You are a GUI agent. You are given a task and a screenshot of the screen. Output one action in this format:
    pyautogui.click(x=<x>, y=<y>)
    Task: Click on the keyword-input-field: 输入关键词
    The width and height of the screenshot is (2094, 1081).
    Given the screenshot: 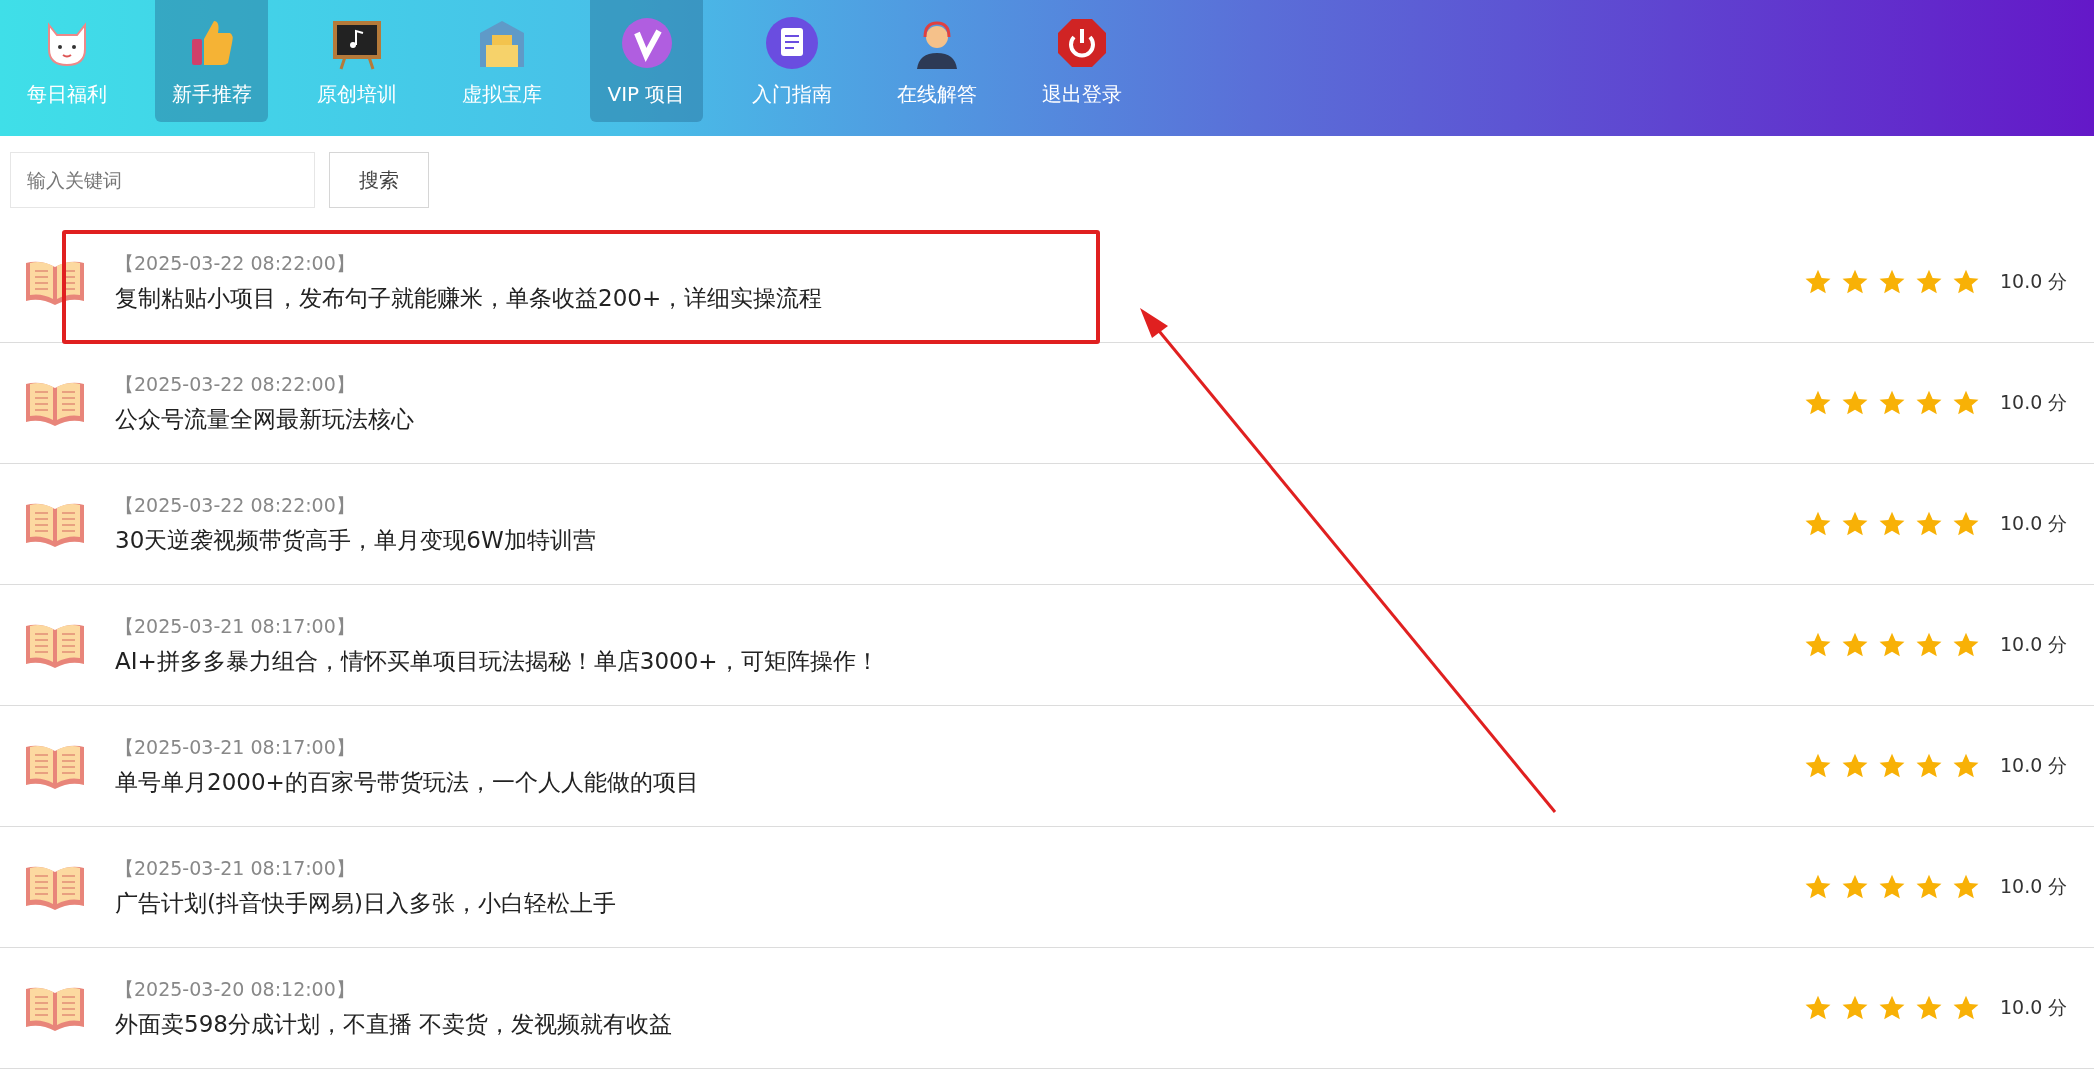 What is the action you would take?
    pyautogui.click(x=162, y=180)
    